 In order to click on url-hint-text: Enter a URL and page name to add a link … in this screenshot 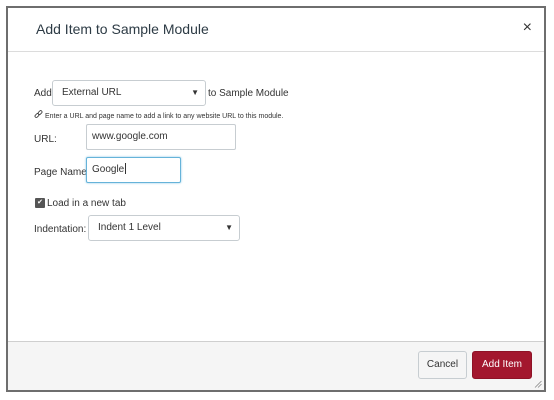, I will do `click(164, 116)`.